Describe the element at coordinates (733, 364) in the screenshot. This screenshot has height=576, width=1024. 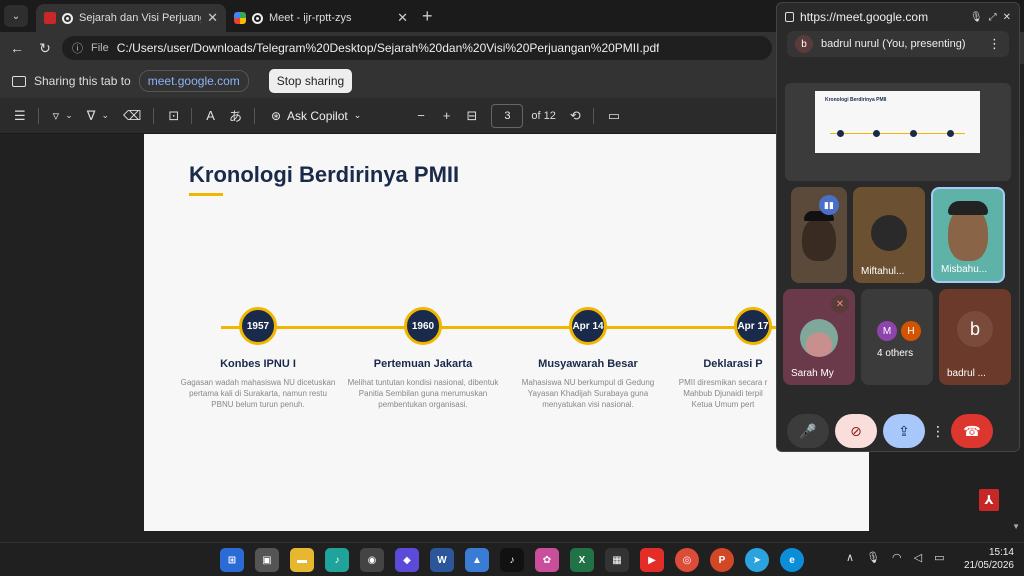
I see `milestone-title: Deklarasi P` at that location.